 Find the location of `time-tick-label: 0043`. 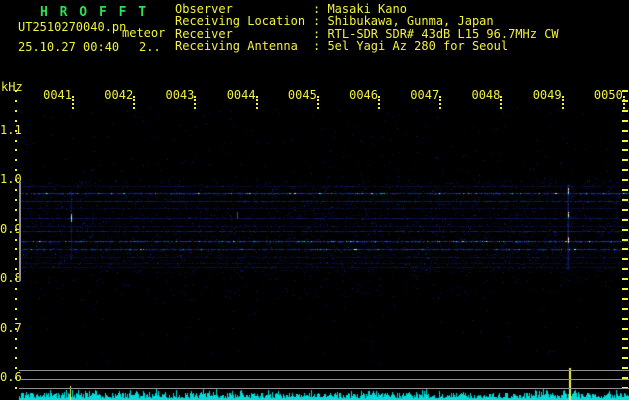

time-tick-label: 0043 is located at coordinates (180, 95).